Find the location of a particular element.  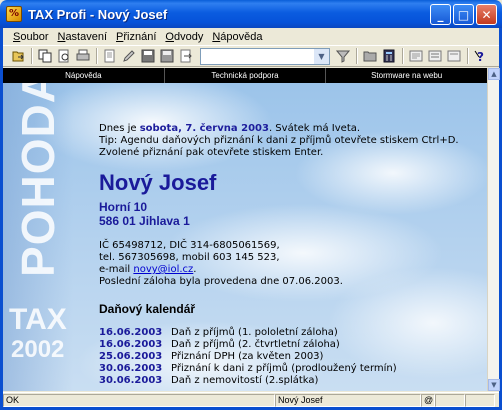

phone-numbers: tel. 567305698, mobil 603 145 523, is located at coordinates (189, 257).